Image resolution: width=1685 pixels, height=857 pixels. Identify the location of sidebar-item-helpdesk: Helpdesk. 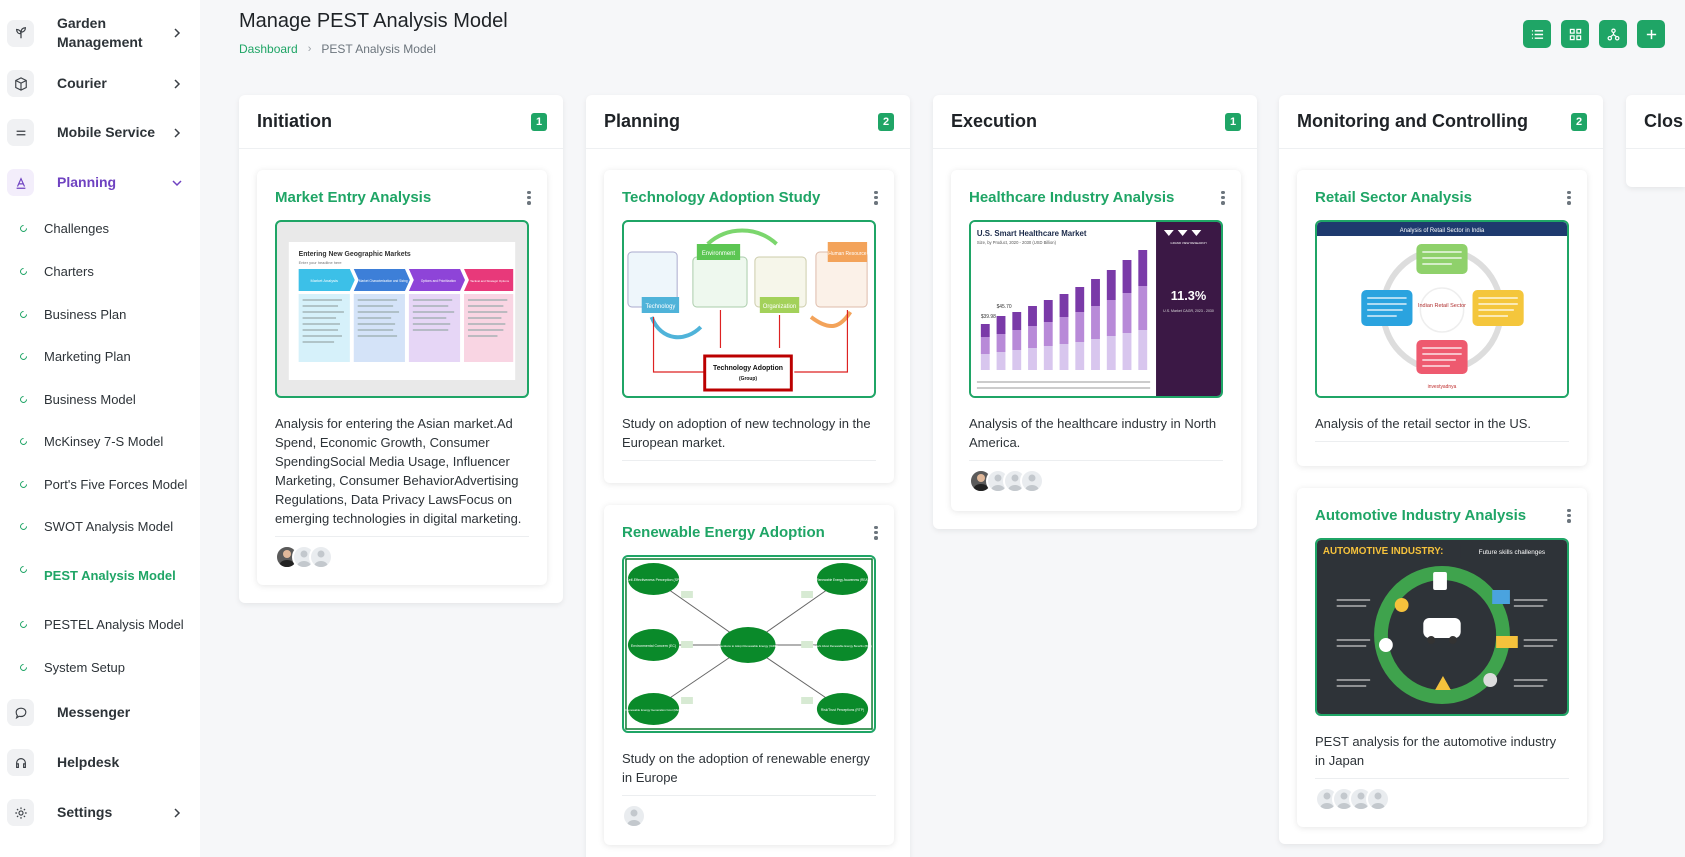
(100, 762).